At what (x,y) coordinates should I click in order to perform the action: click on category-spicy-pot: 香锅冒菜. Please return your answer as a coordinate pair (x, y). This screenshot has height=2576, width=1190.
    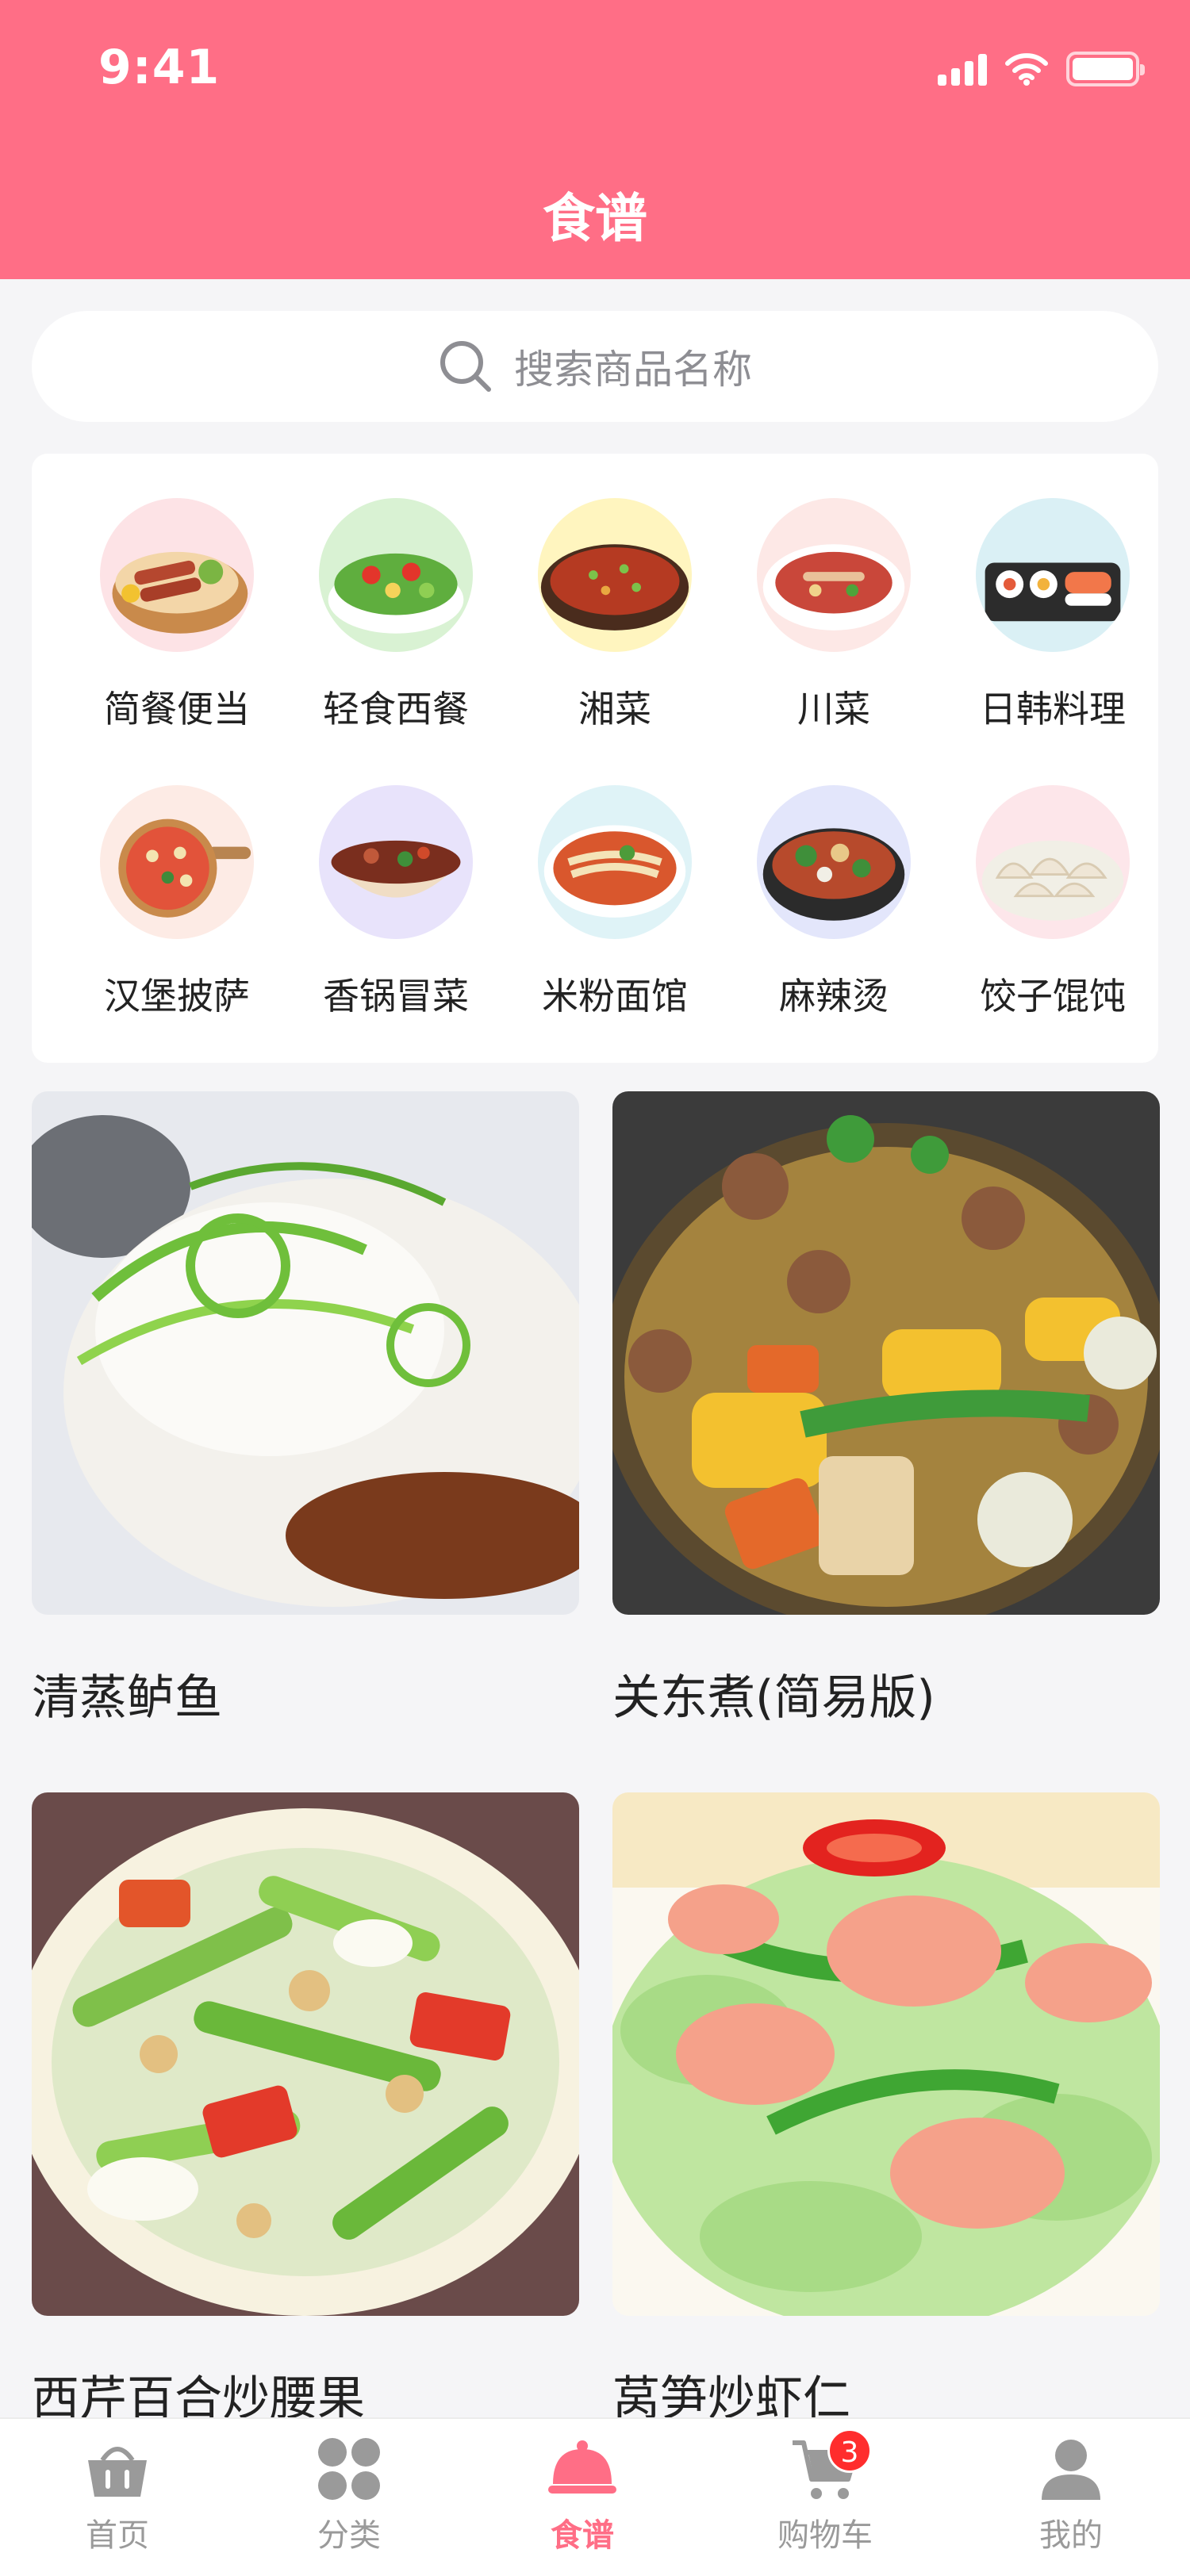
    Looking at the image, I should click on (396, 903).